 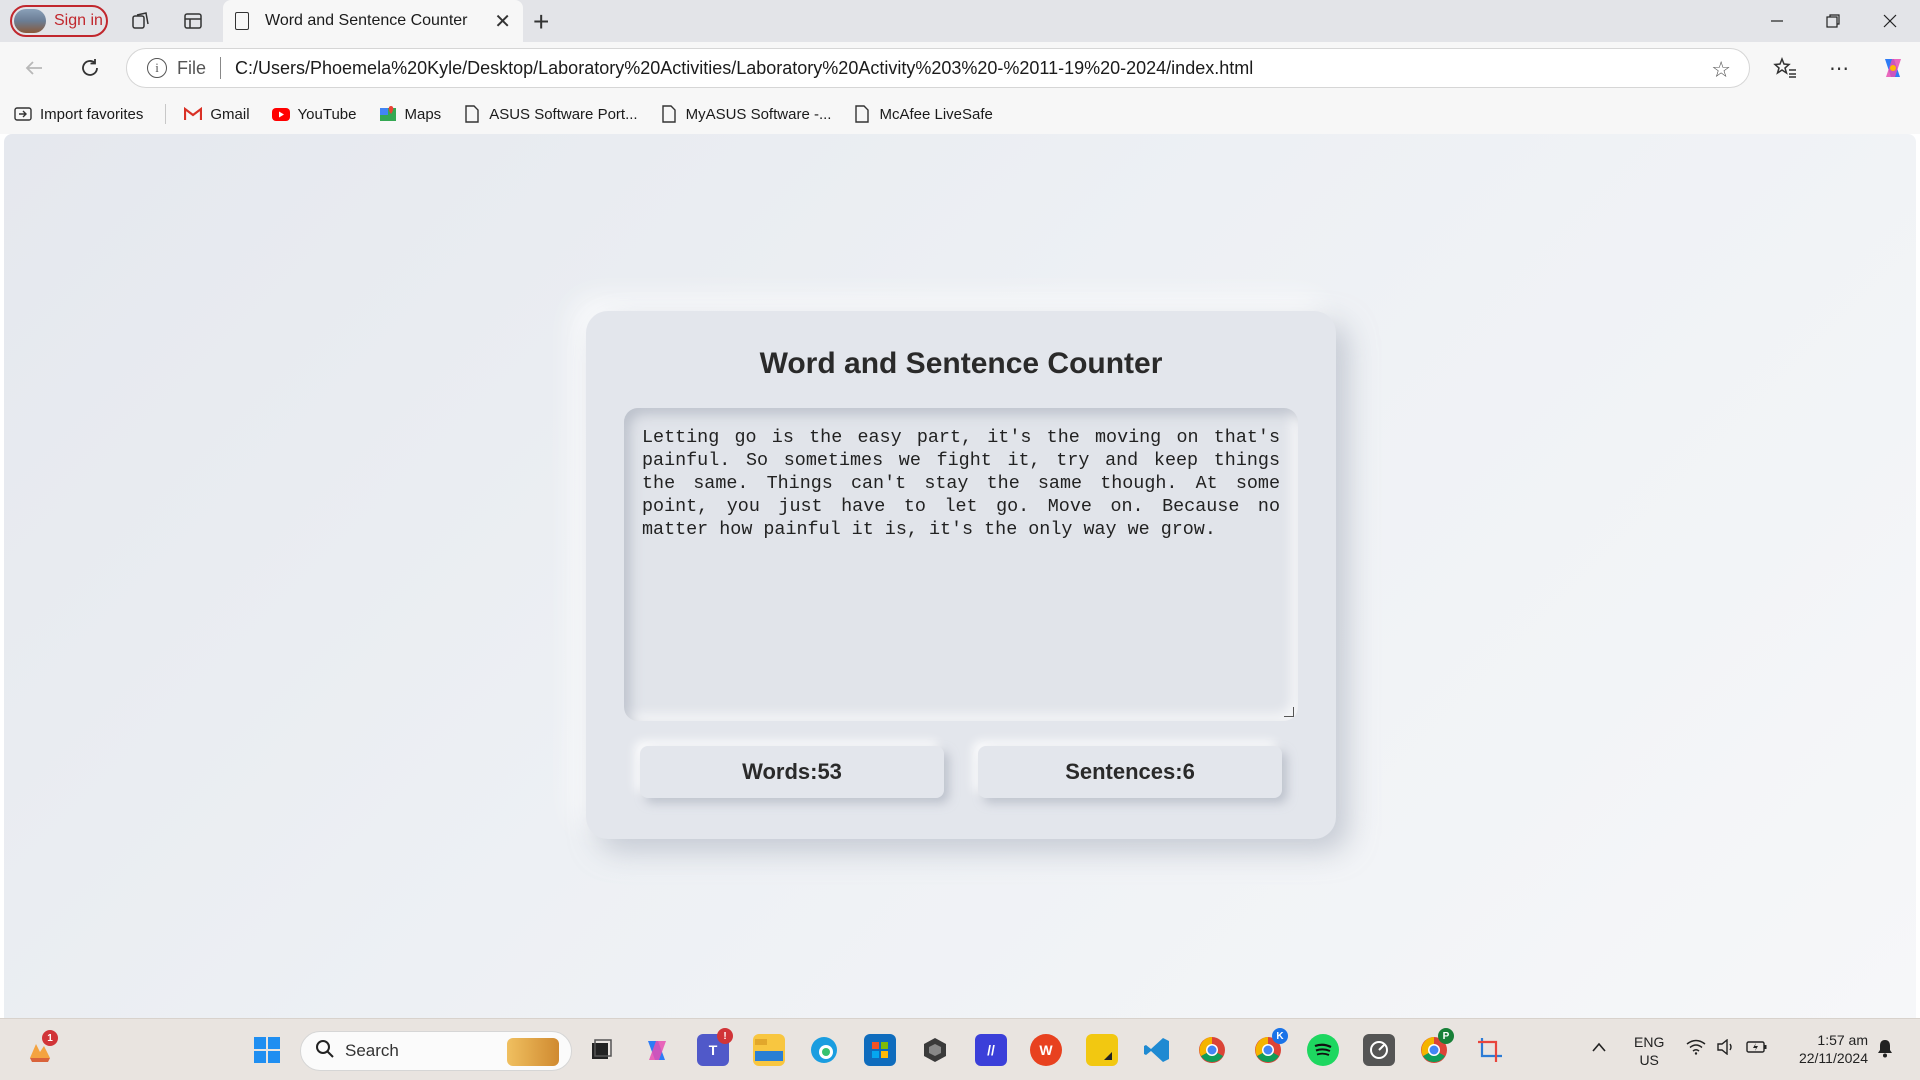 I want to click on teams-alert-badge: !, so click(x=725, y=1036).